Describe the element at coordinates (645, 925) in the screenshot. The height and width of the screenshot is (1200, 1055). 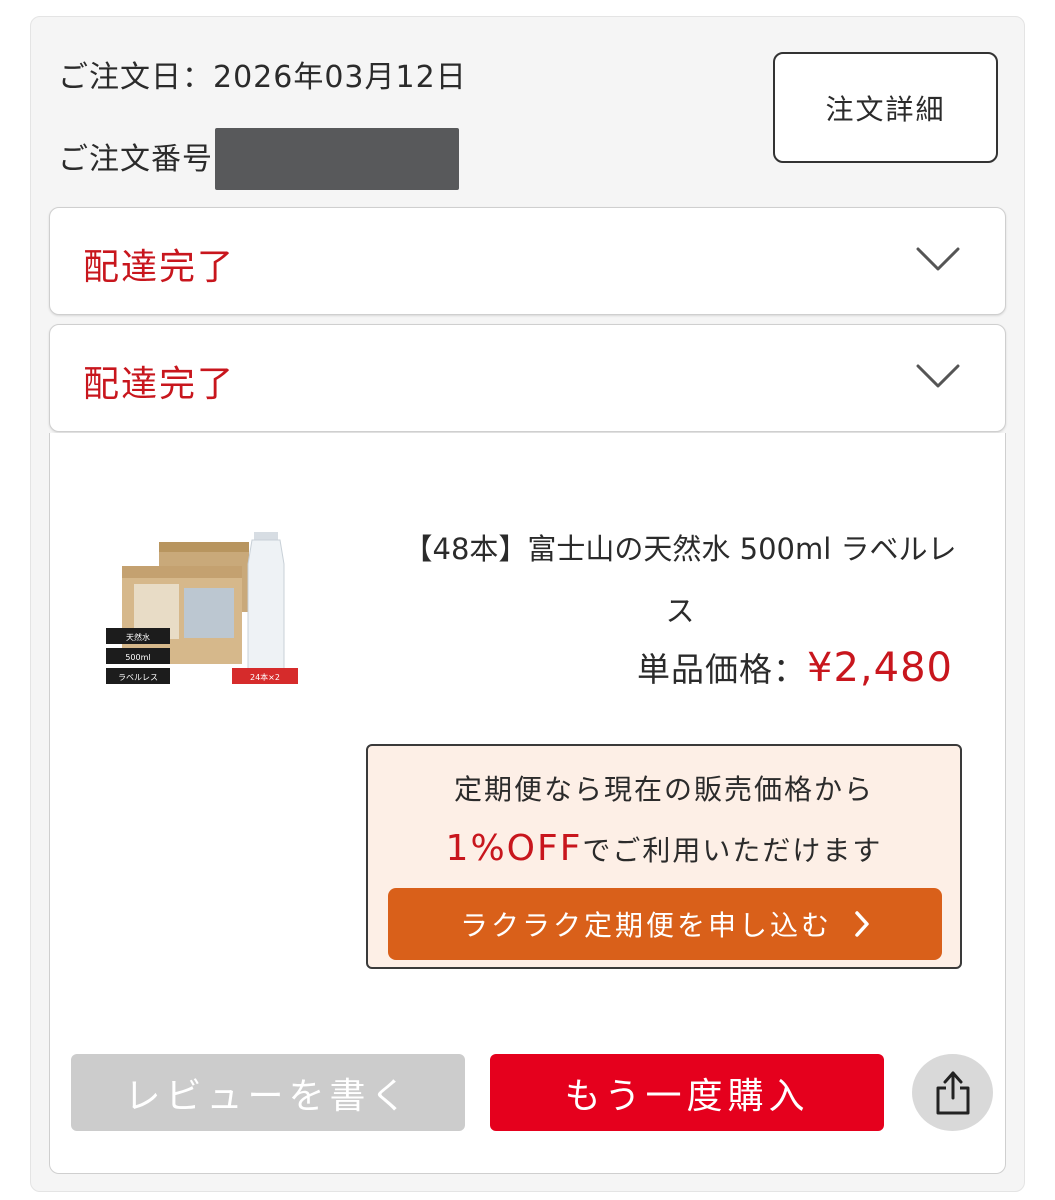
I see `subscribe-button-label: ラクラク定期便を申し込む` at that location.